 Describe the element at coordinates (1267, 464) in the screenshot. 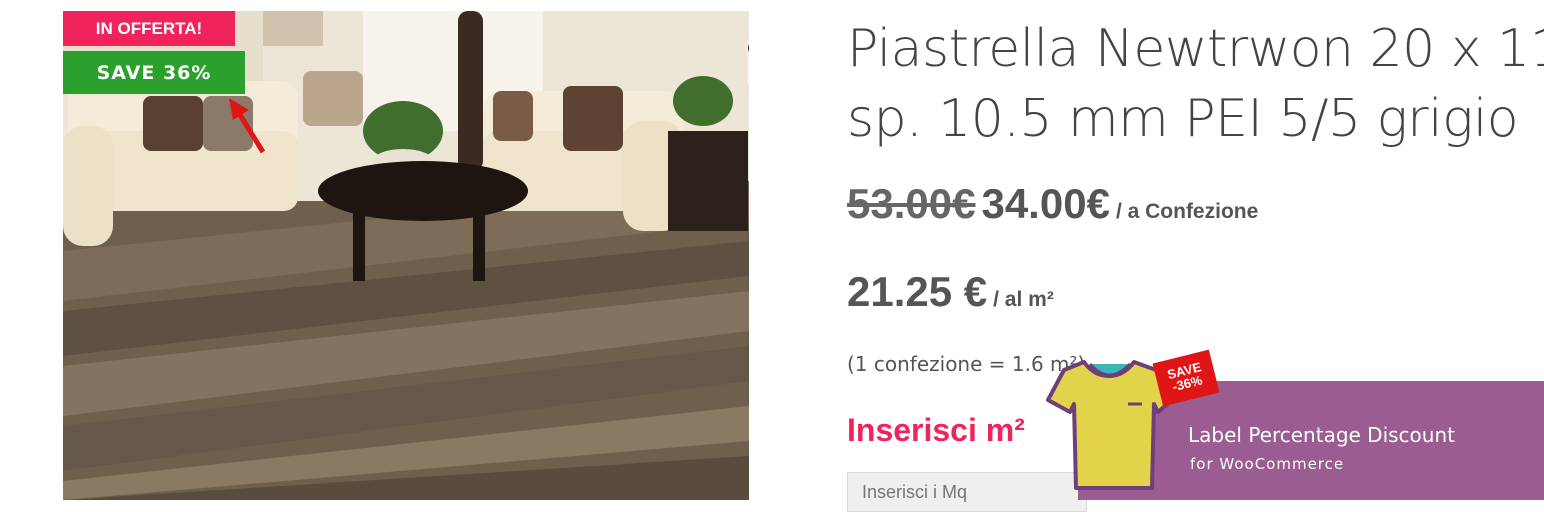

I see `banner-subtitle: for WooCommerce` at that location.